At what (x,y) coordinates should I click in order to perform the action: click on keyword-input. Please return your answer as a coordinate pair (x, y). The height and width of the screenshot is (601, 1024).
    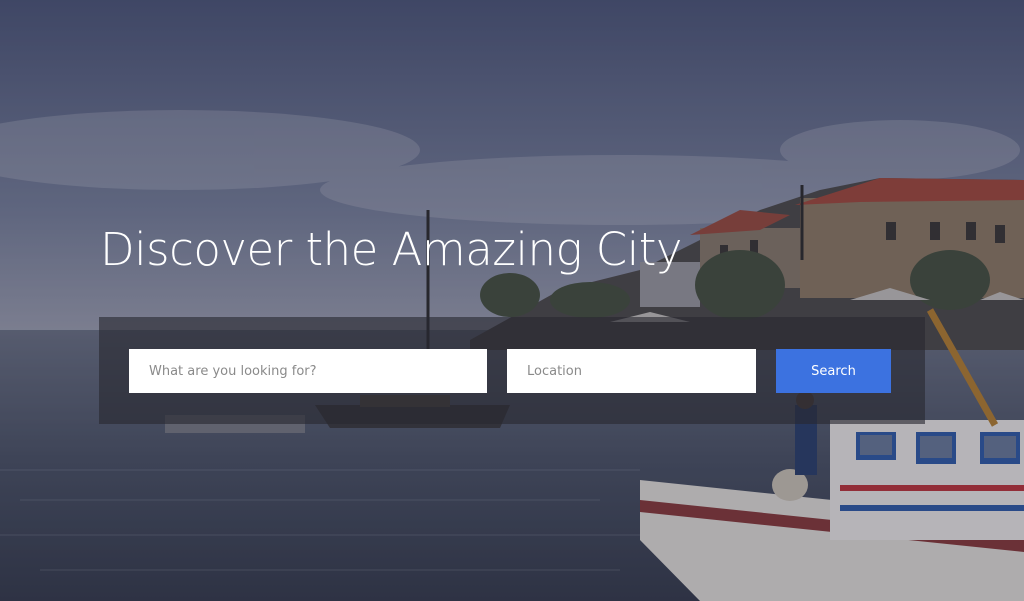
    Looking at the image, I should click on (308, 371).